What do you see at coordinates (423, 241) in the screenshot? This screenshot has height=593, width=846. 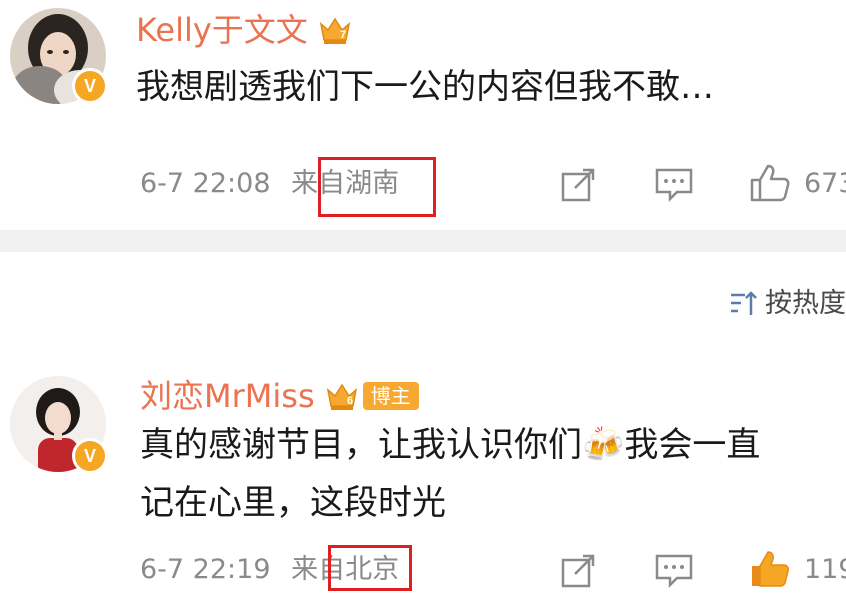 I see `section-divider` at bounding box center [423, 241].